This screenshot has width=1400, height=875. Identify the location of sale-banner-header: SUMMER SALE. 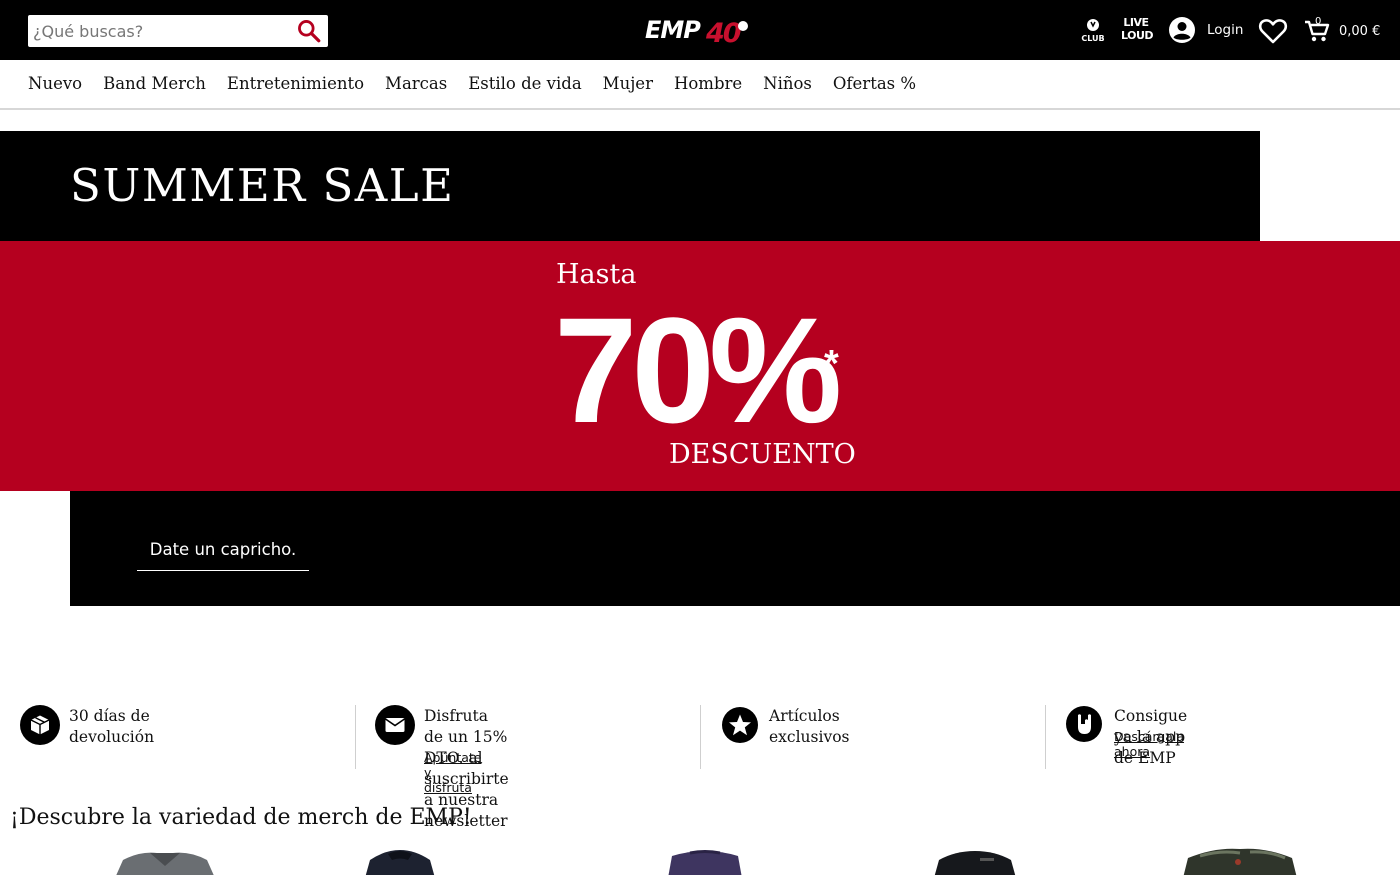
(630, 186).